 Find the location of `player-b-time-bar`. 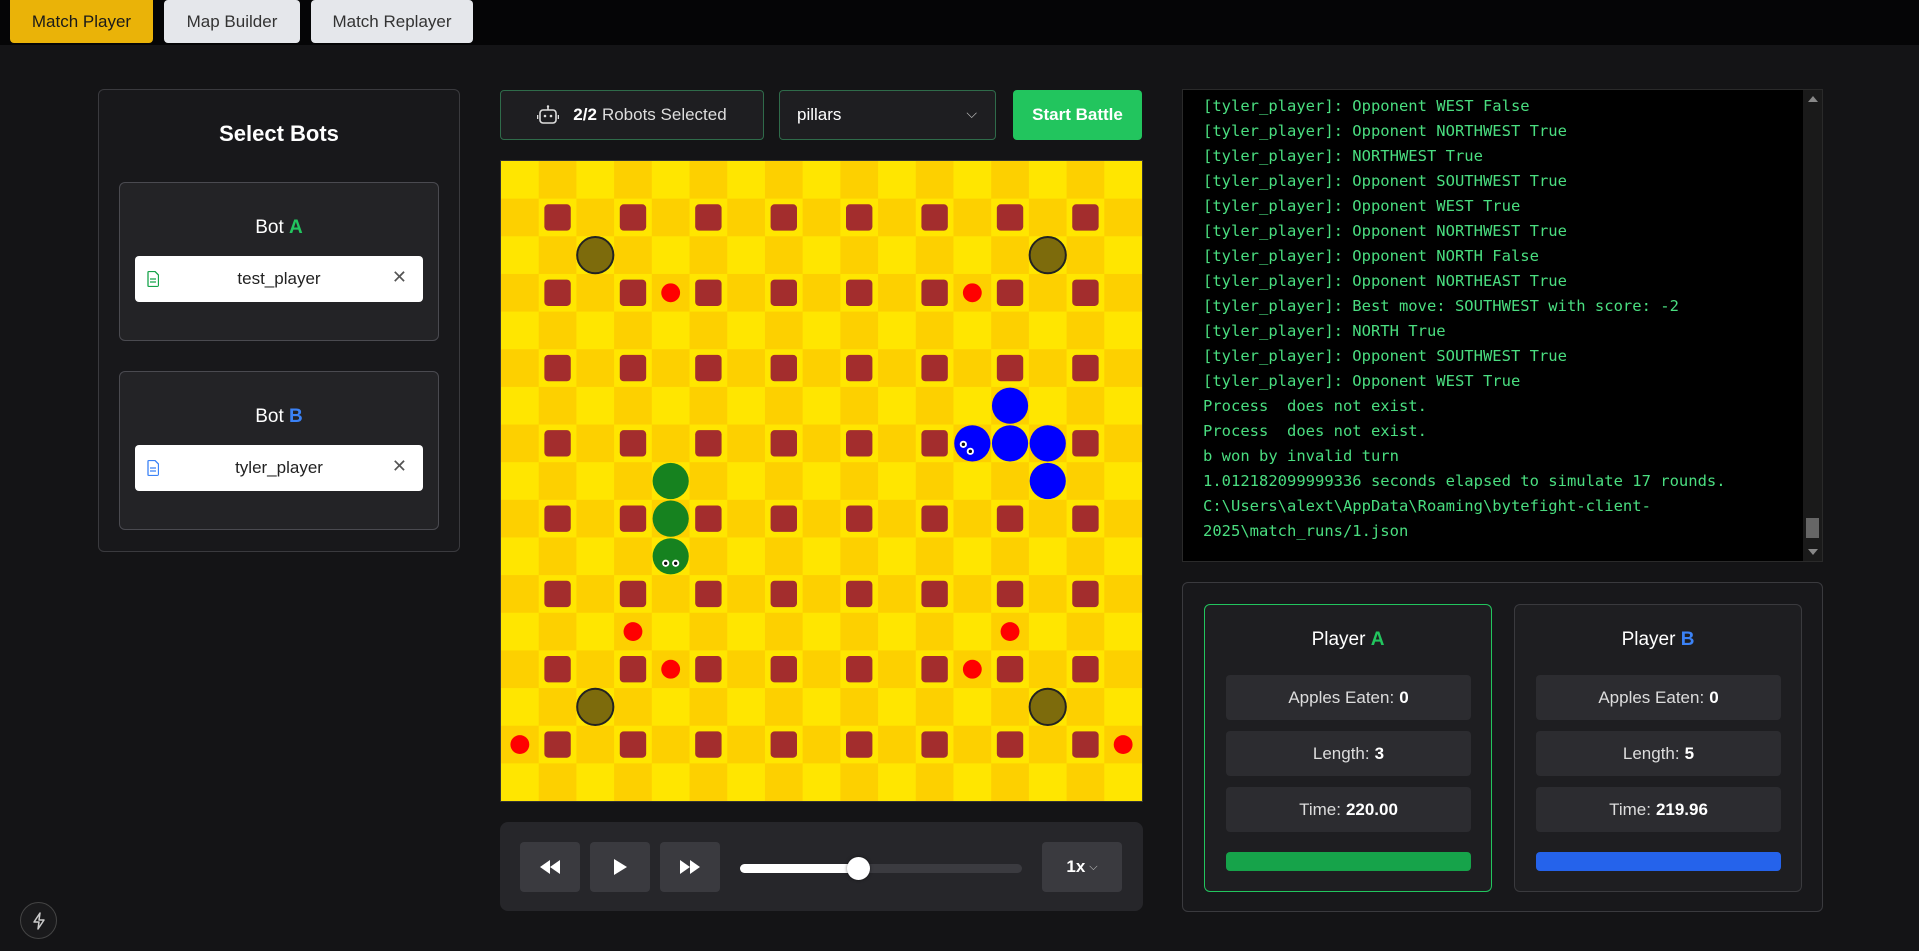

player-b-time-bar is located at coordinates (1658, 861).